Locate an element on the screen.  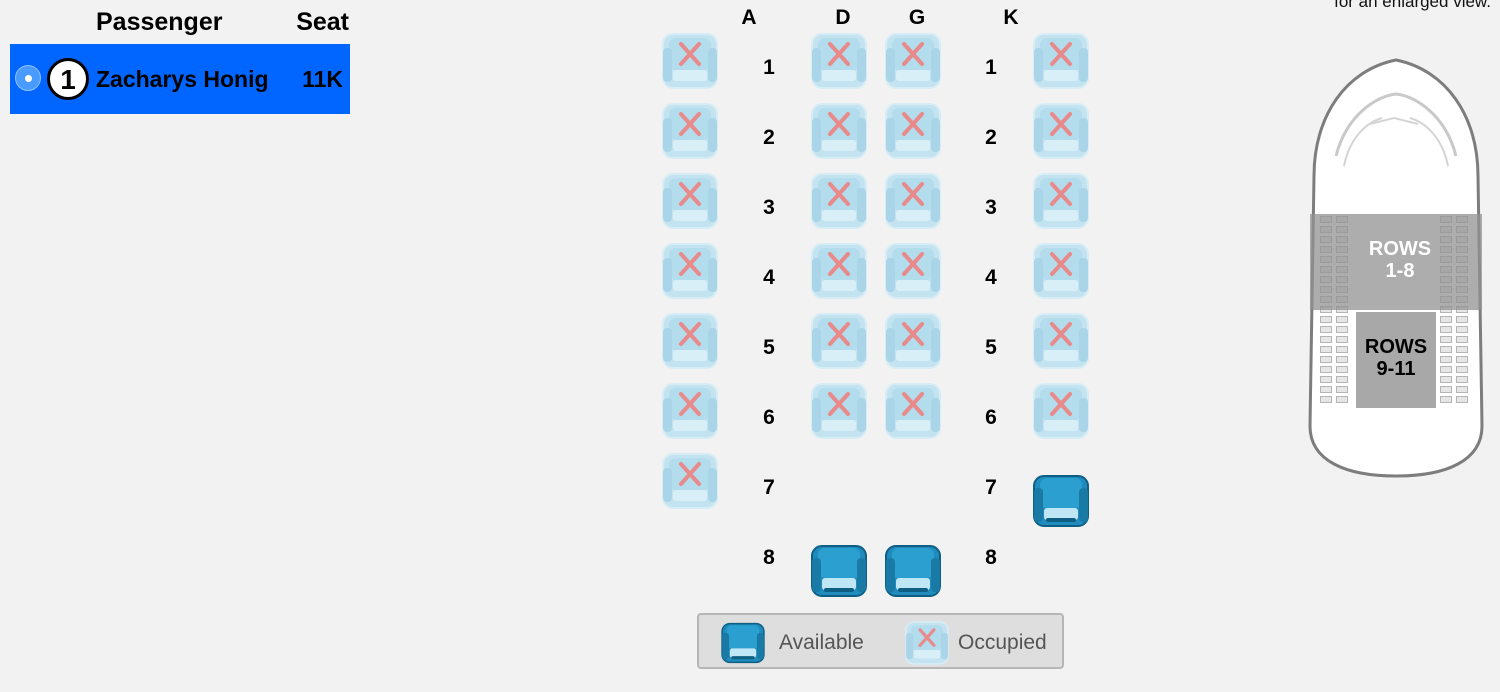
occupied-seat-icon is located at coordinates (927, 643).